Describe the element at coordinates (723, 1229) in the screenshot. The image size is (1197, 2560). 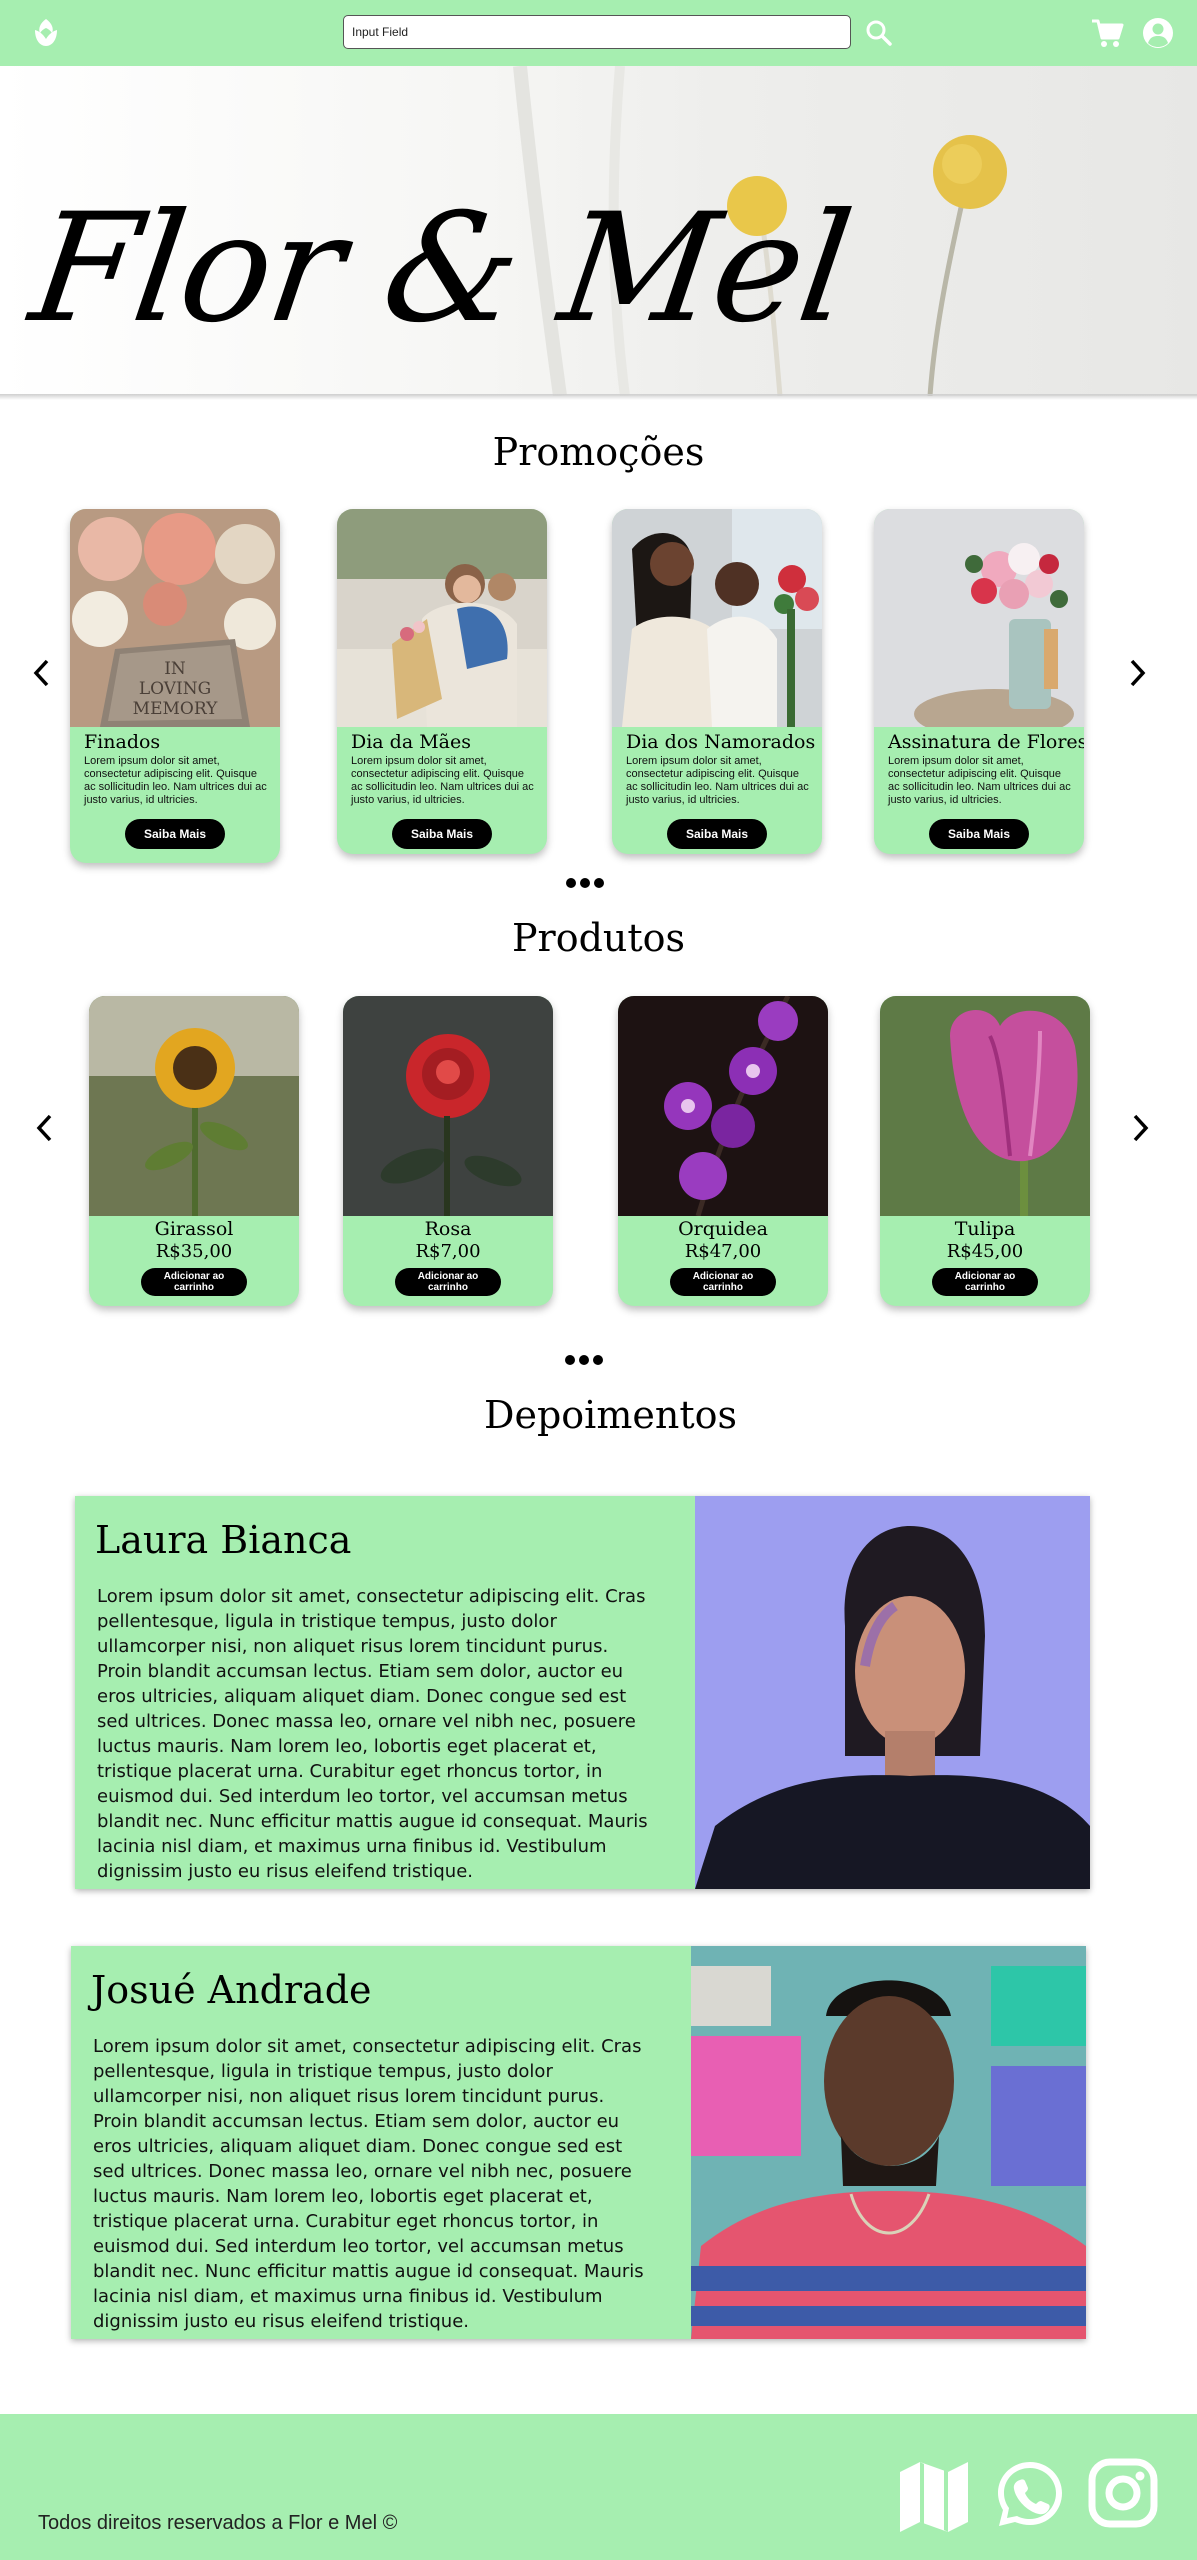
I see `product-name: Orquidea` at that location.